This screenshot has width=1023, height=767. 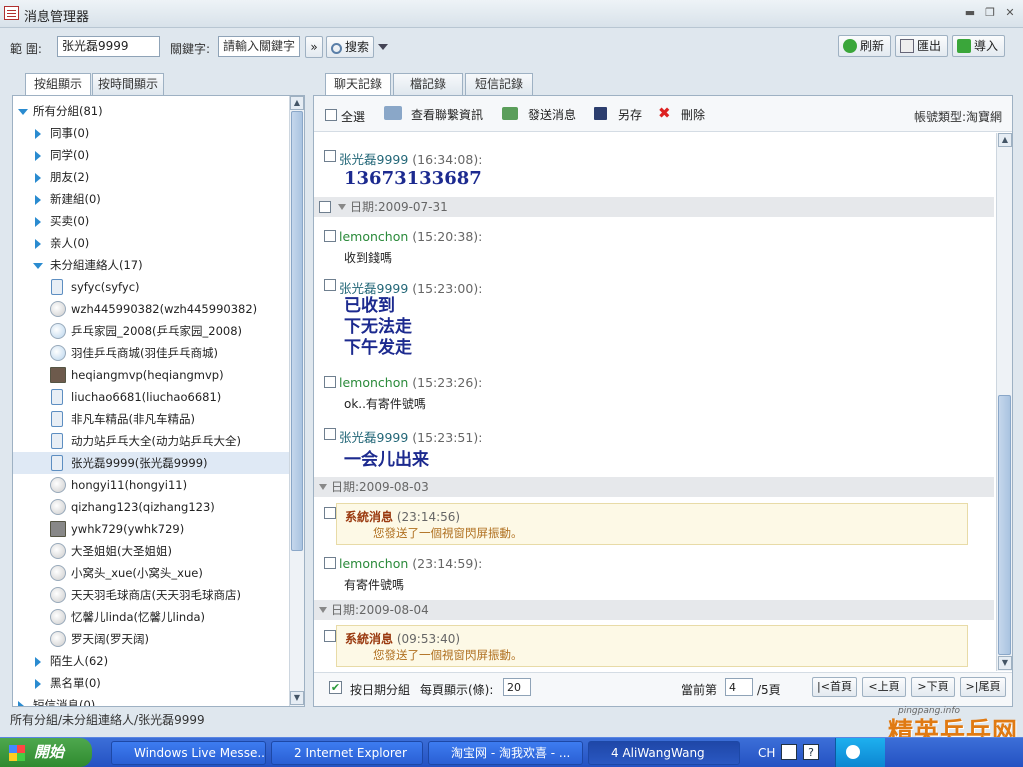 I want to click on taskbar-item-ie: 2 Internet Explorer, so click(x=347, y=753).